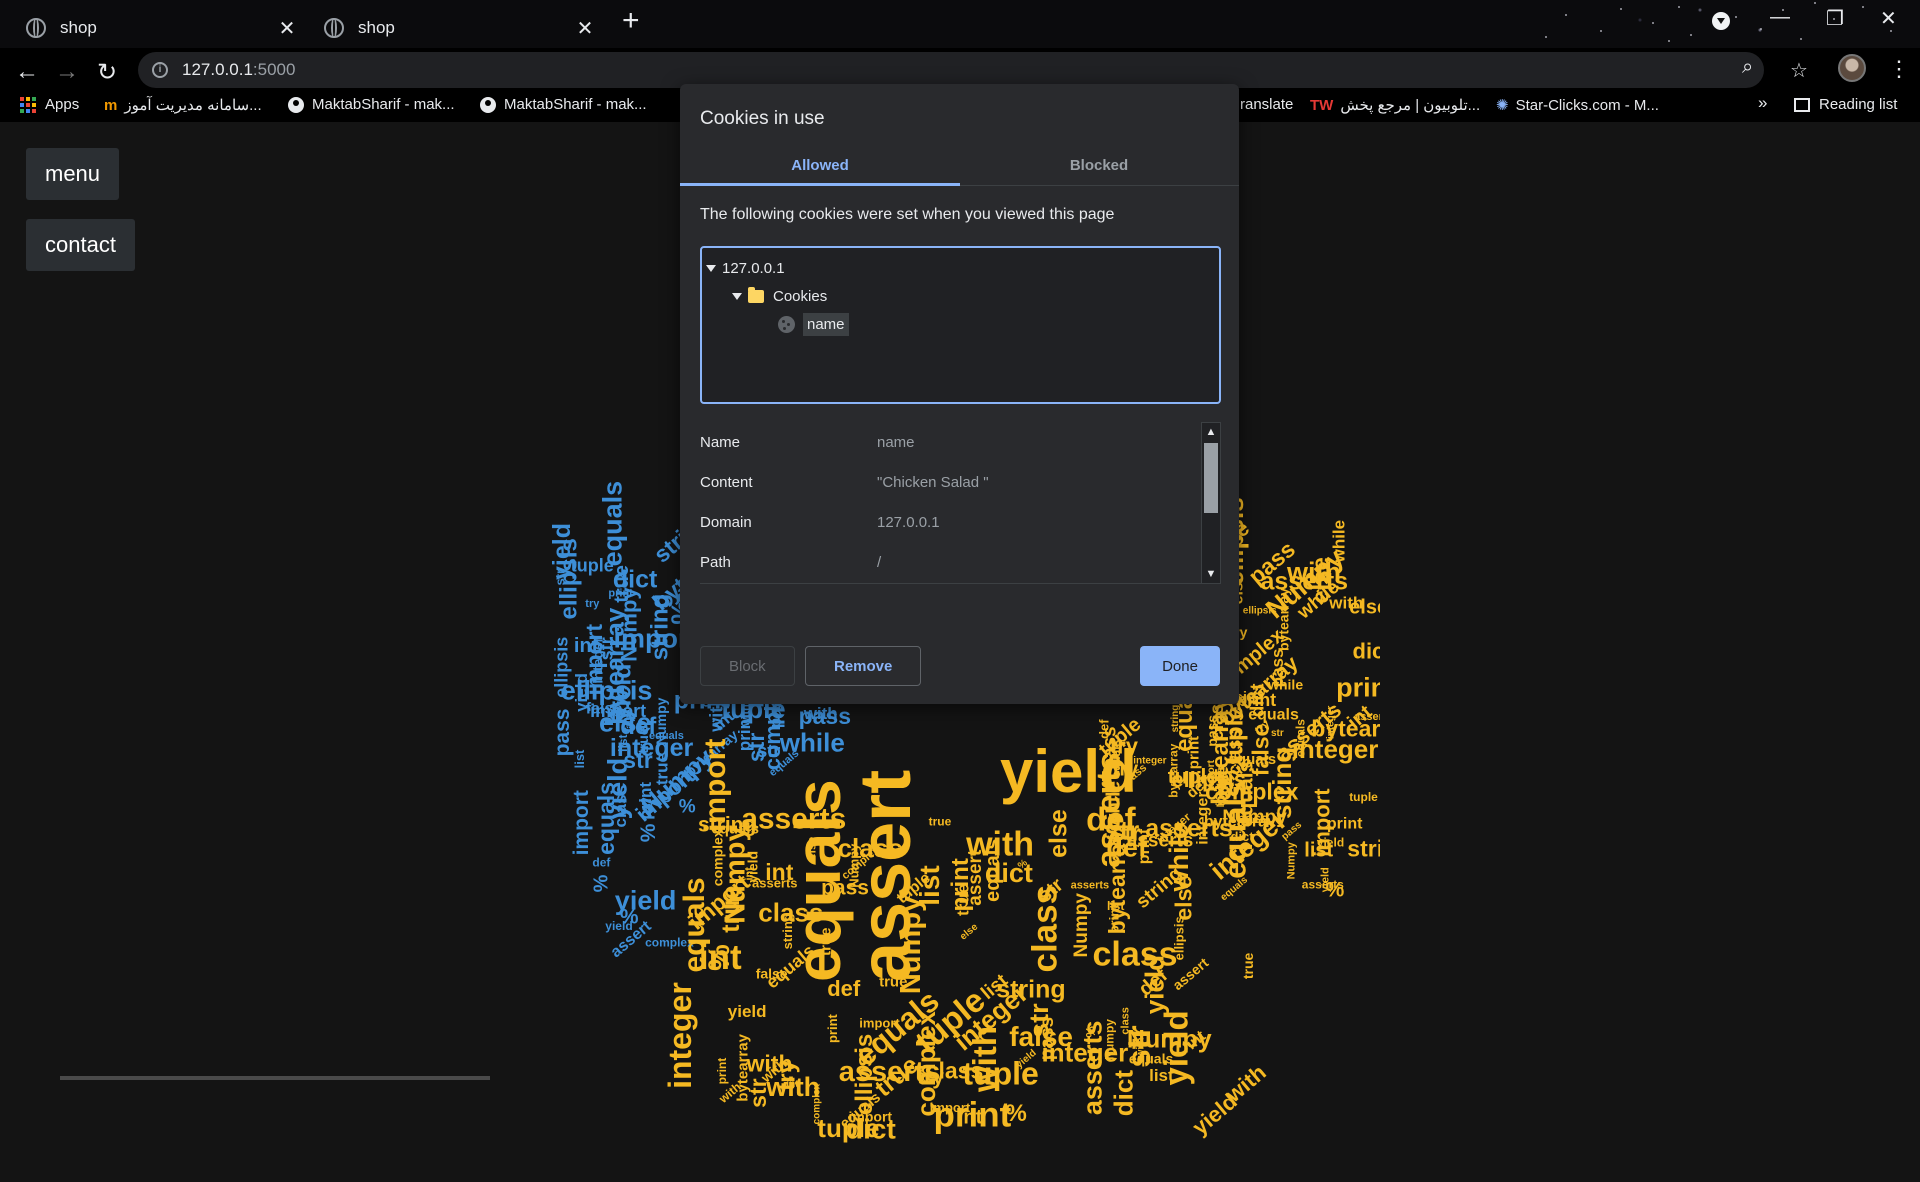 The width and height of the screenshot is (1920, 1182). I want to click on bookmarks-overflow-chevron-icon: », so click(1762, 103).